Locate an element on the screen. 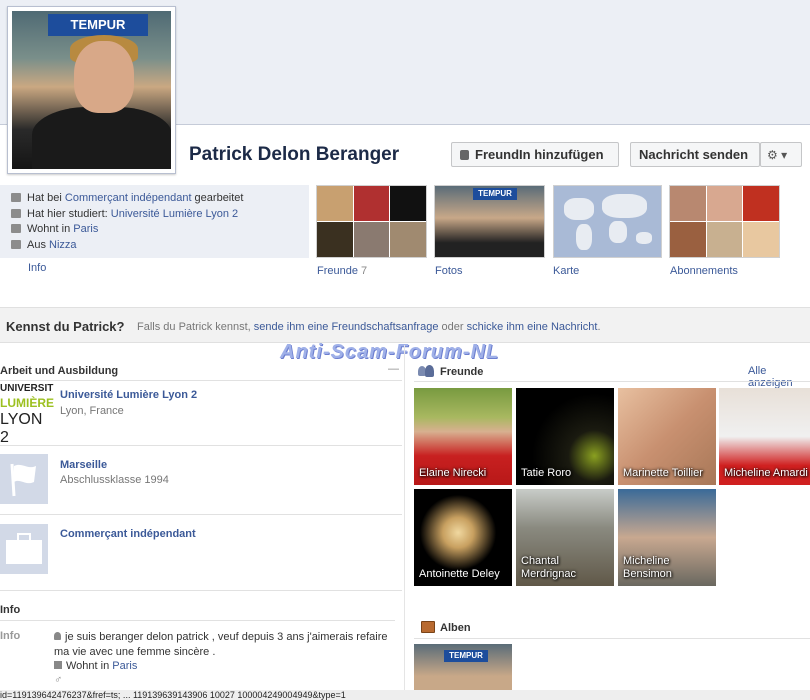 This screenshot has width=810, height=700. flag-icon is located at coordinates (23, 480).